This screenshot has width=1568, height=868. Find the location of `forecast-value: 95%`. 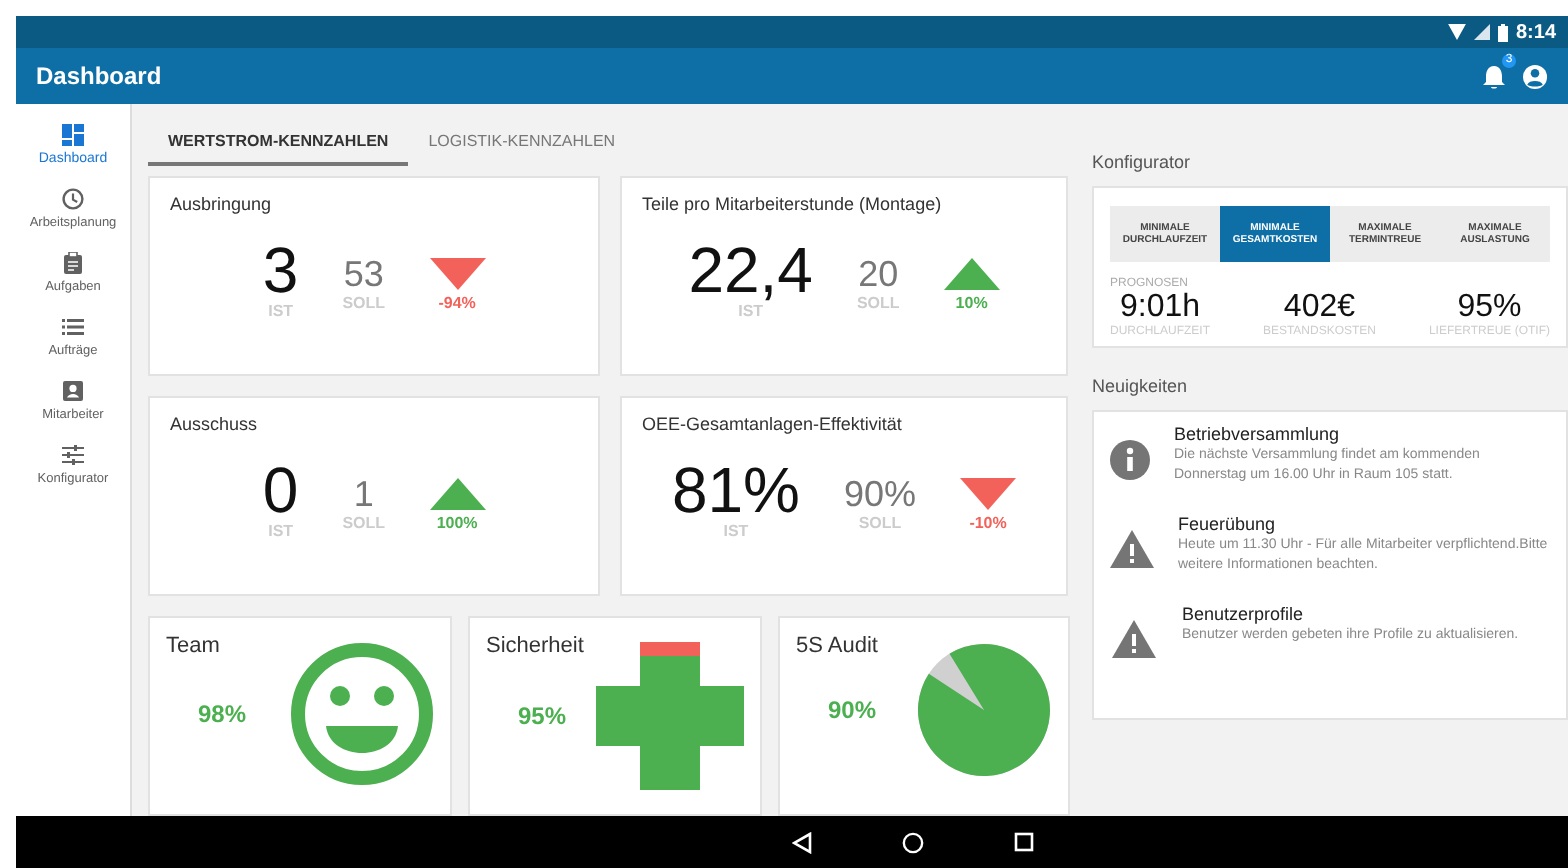

forecast-value: 95% is located at coordinates (1489, 307).